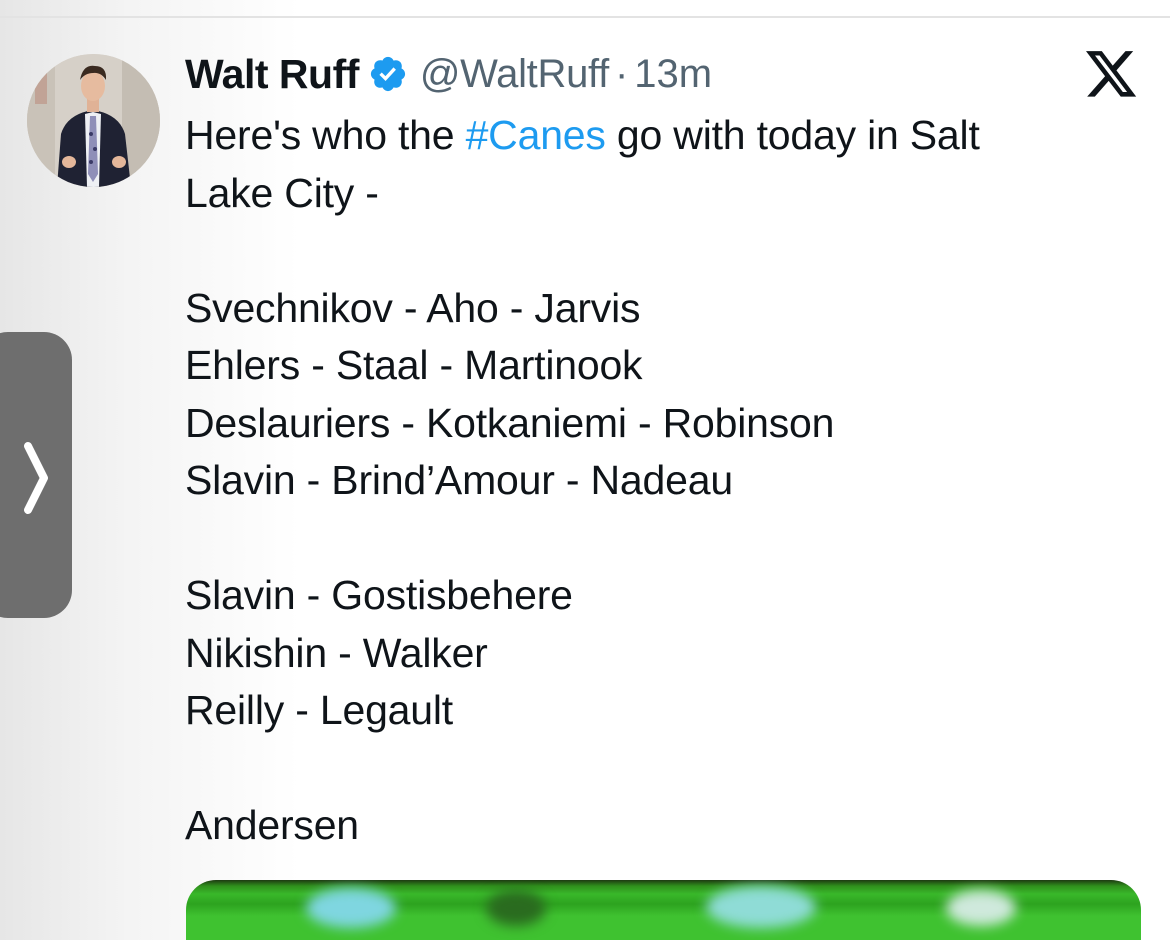 This screenshot has height=940, width=1170. I want to click on verified-badge-icon, so click(388, 74).